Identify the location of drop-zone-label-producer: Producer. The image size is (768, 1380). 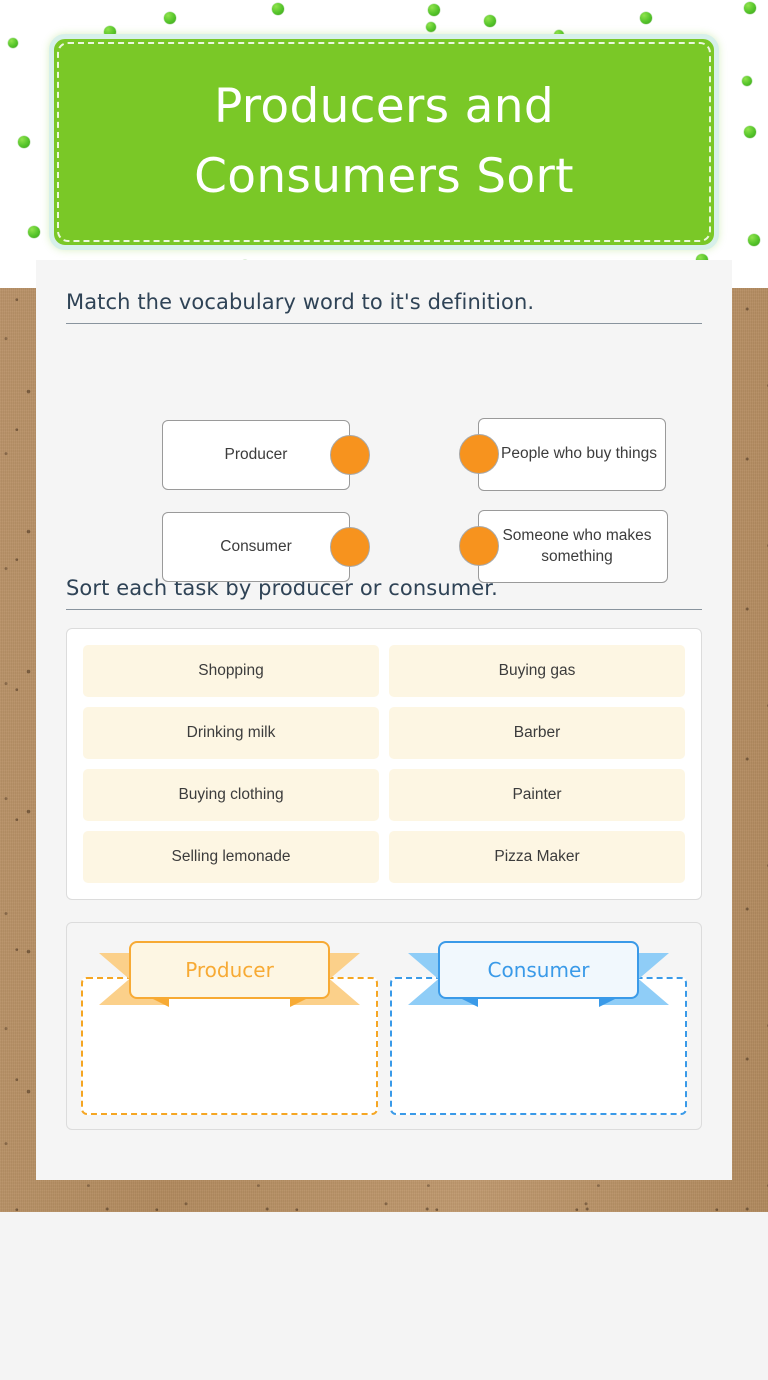
(229, 970).